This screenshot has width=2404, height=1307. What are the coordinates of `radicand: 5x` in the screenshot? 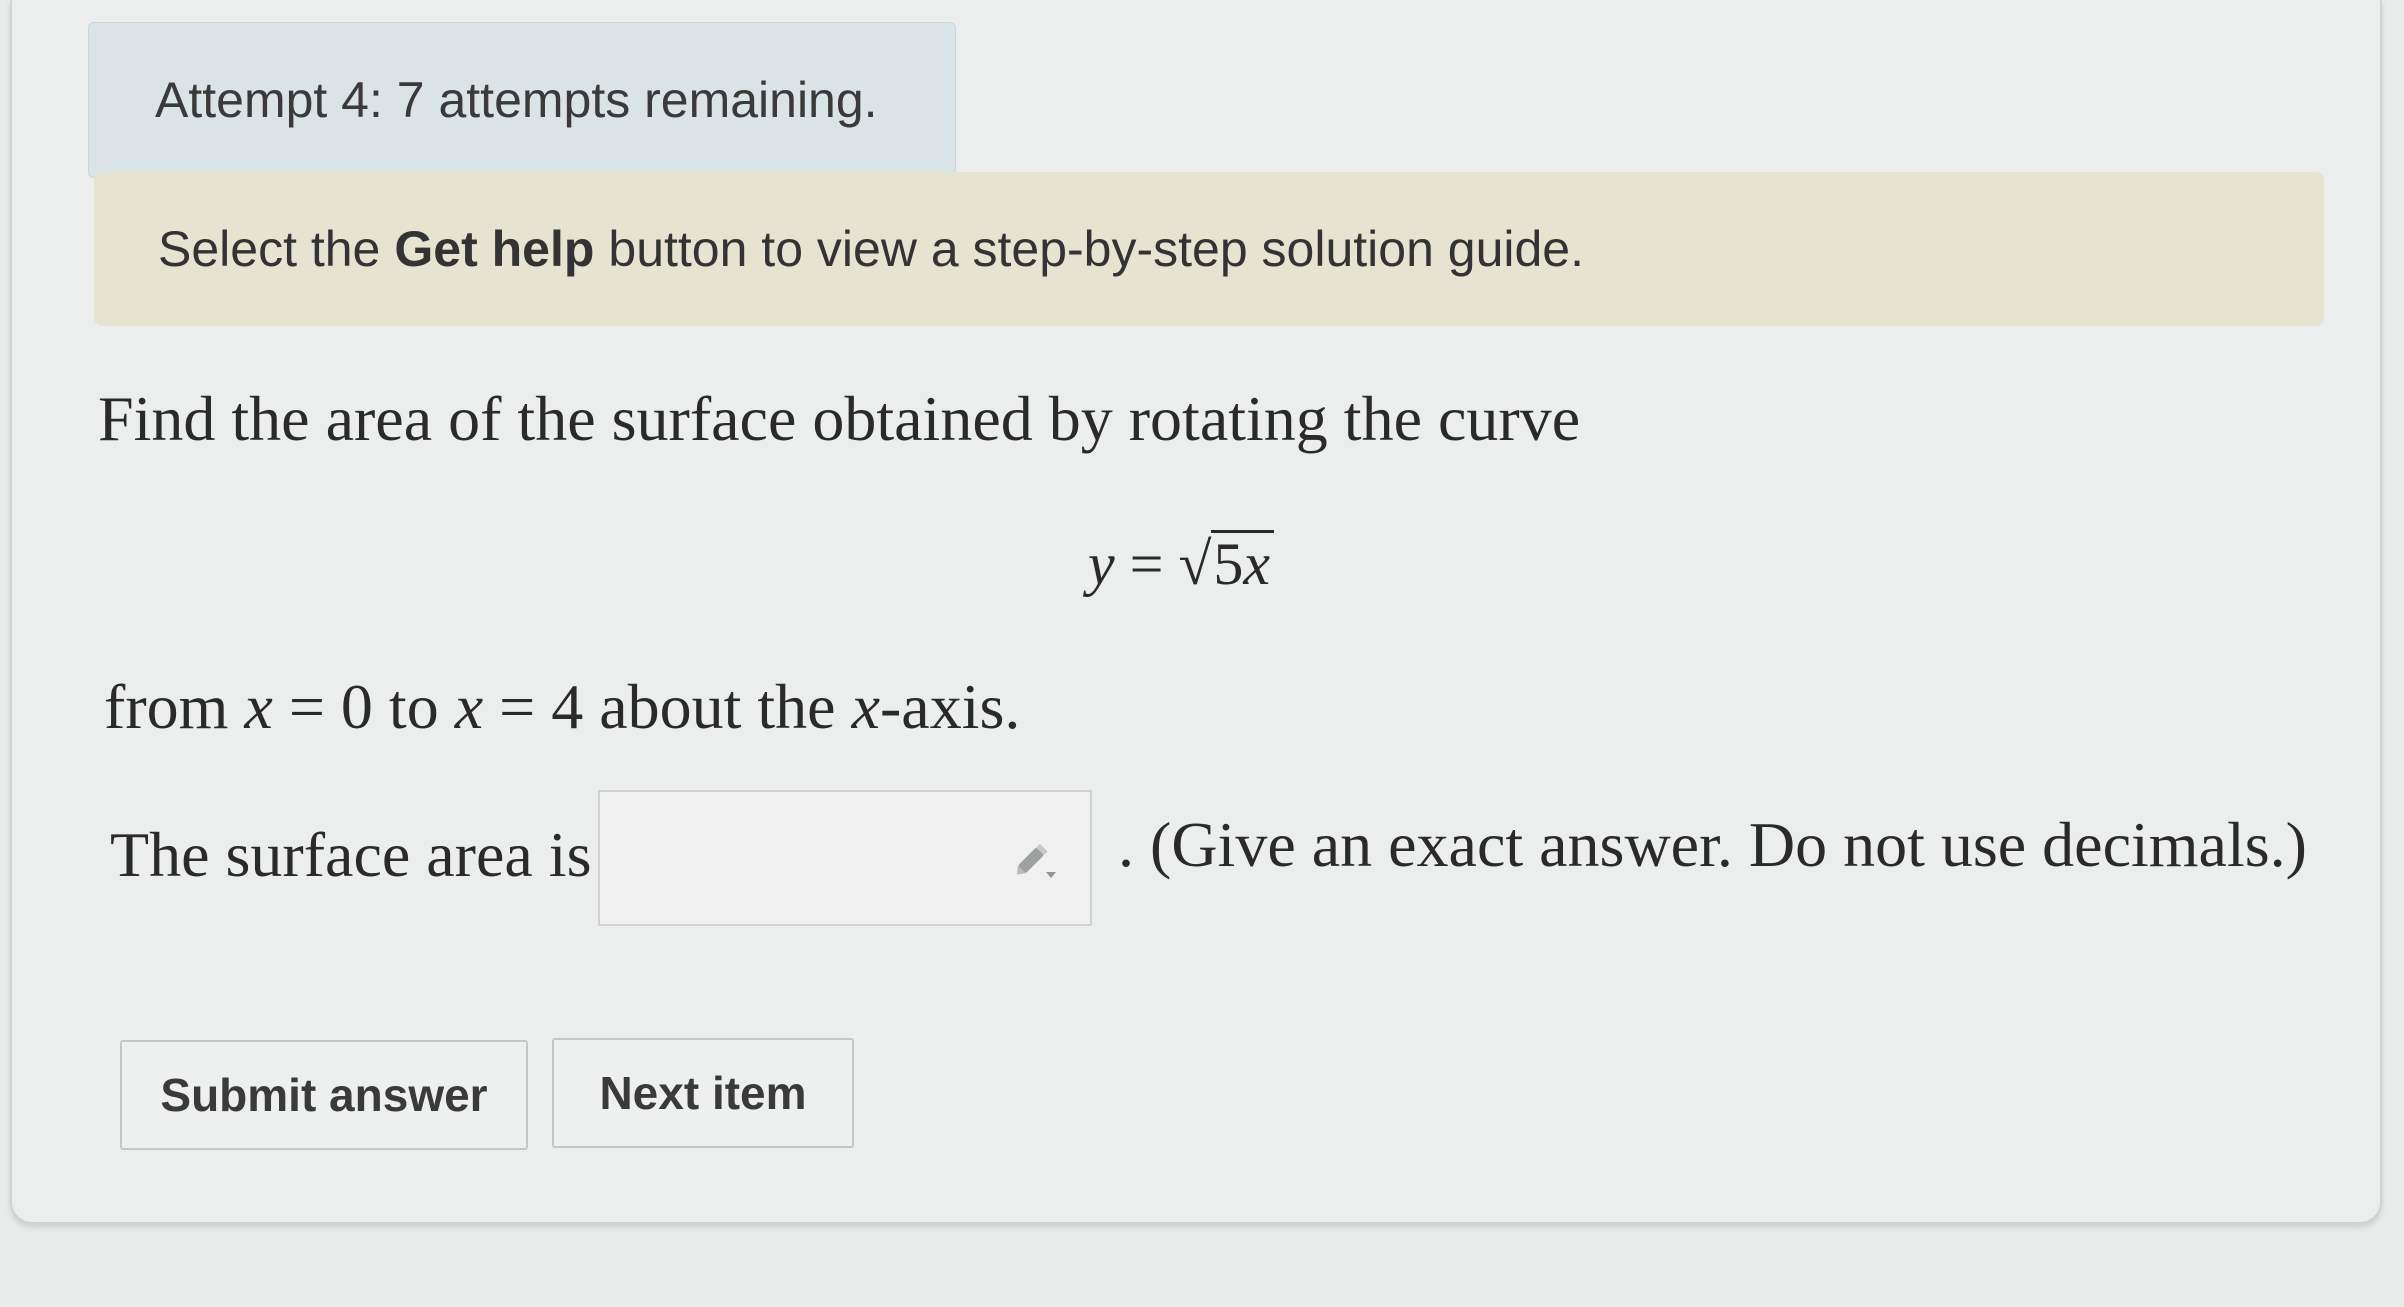 It's located at (1243, 563).